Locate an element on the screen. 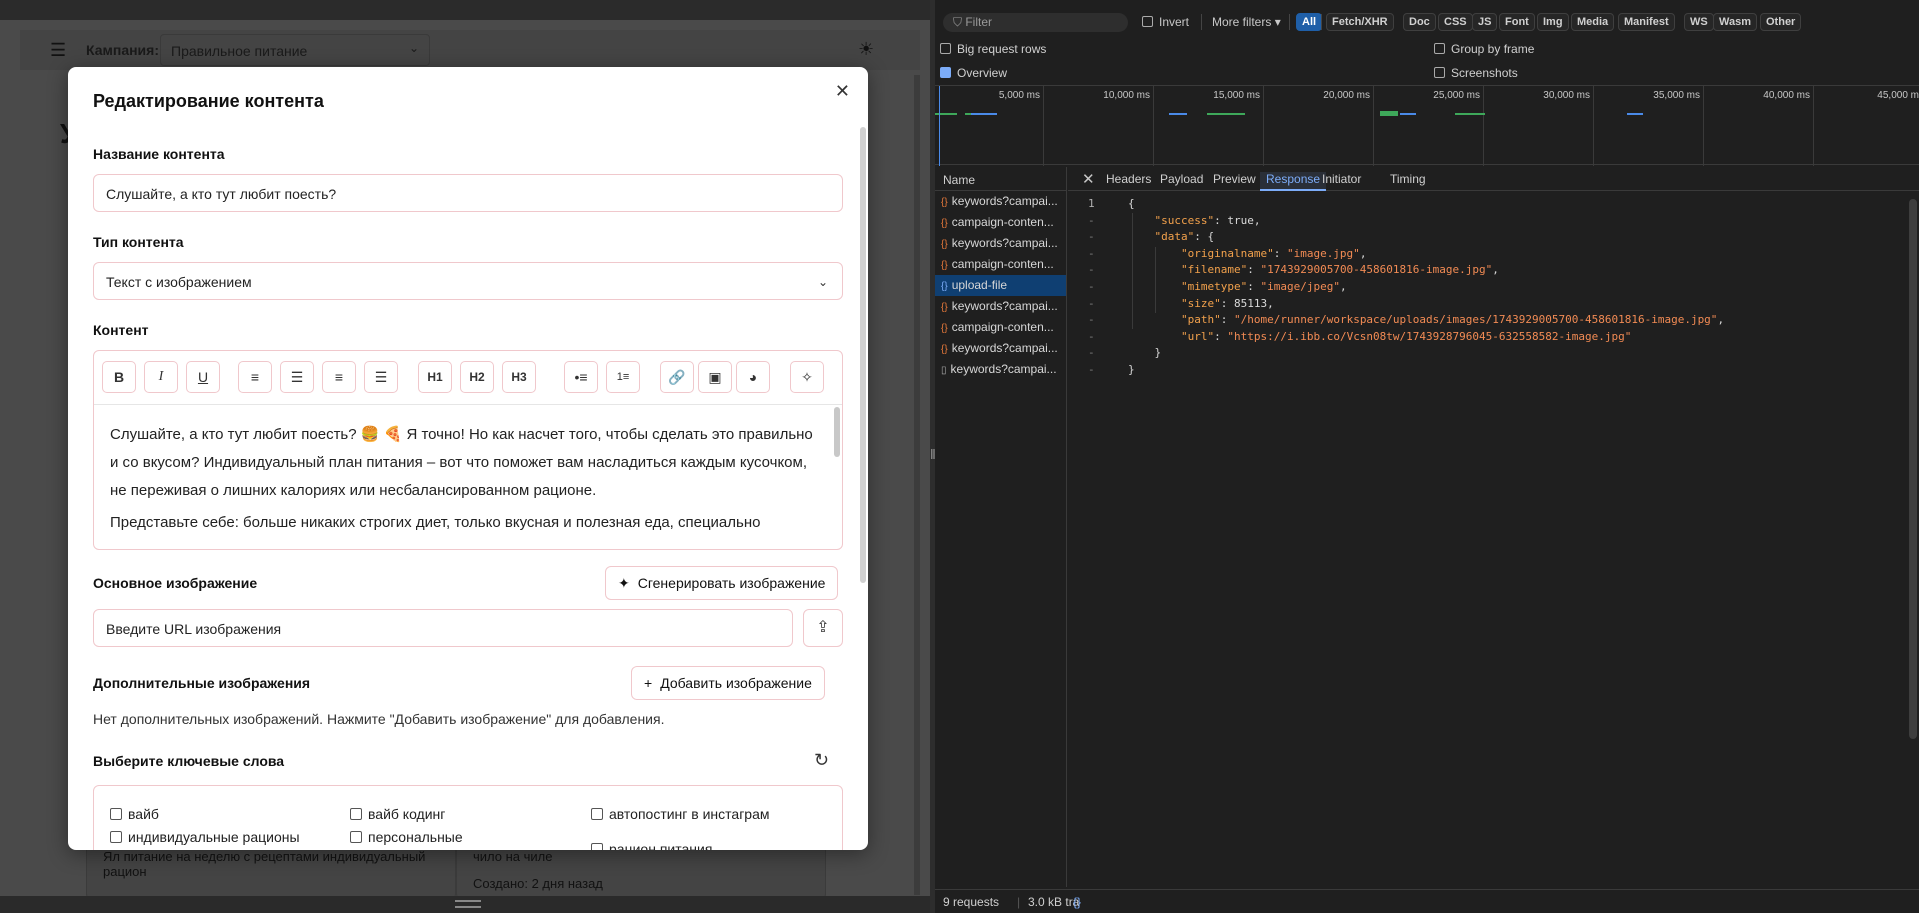  tab-payload: Payload is located at coordinates (1181, 179).